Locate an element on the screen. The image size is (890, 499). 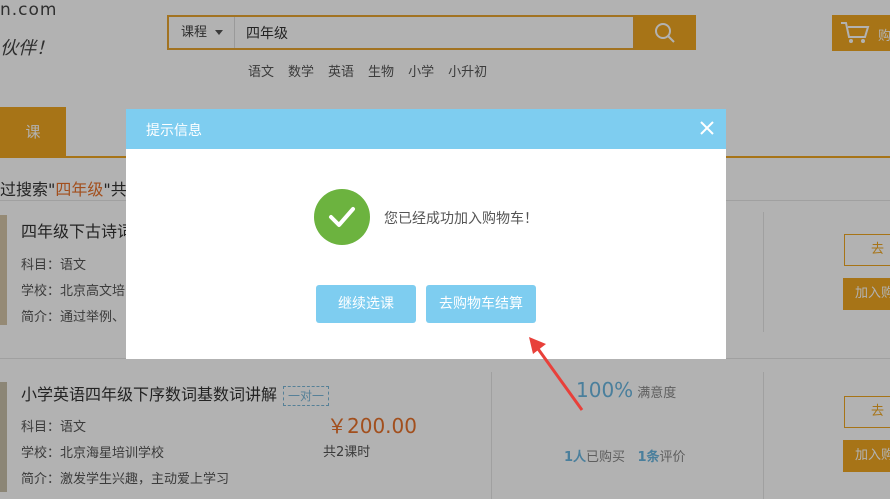
success-icon is located at coordinates (342, 217).